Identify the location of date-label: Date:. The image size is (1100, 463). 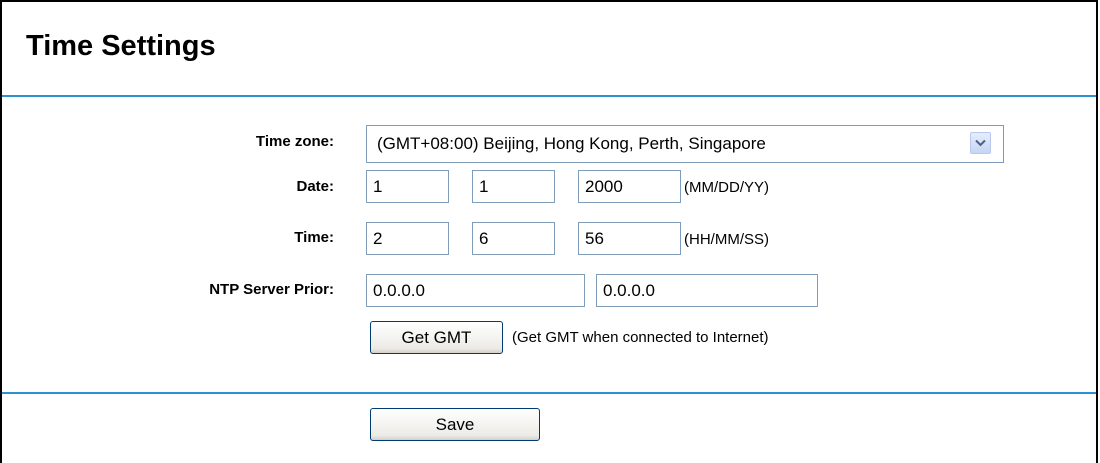
(315, 186).